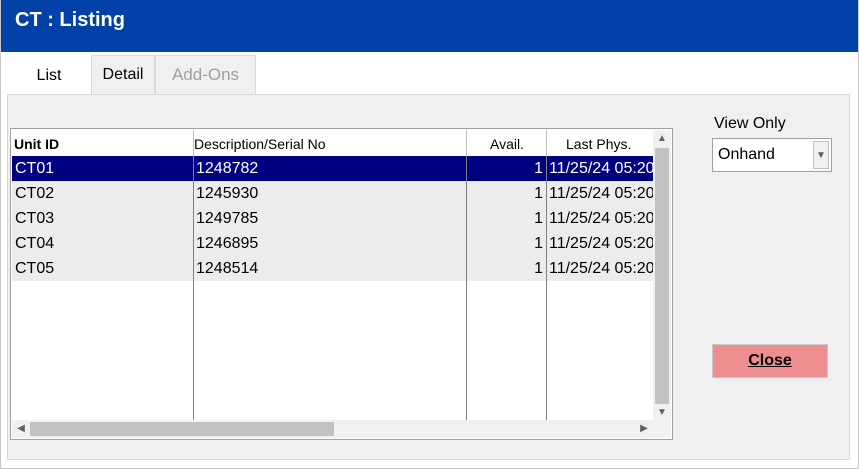 The image size is (859, 470). Describe the element at coordinates (35, 168) in the screenshot. I see `cell-unit-id: CT01` at that location.